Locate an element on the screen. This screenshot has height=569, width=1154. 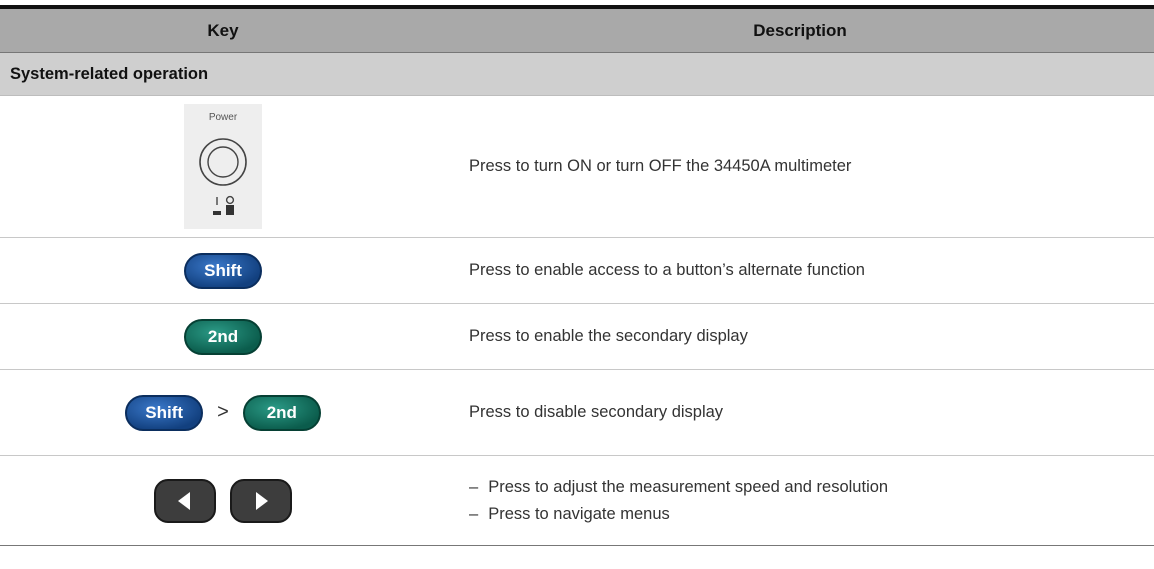
left-arrow-icon is located at coordinates (184, 500).